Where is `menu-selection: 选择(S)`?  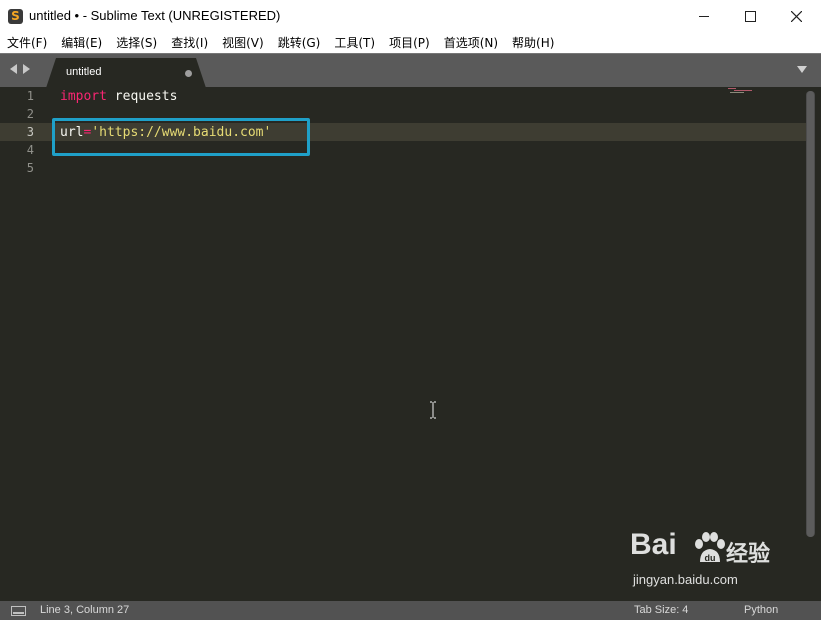
menu-selection: 选择(S) is located at coordinates (136, 43).